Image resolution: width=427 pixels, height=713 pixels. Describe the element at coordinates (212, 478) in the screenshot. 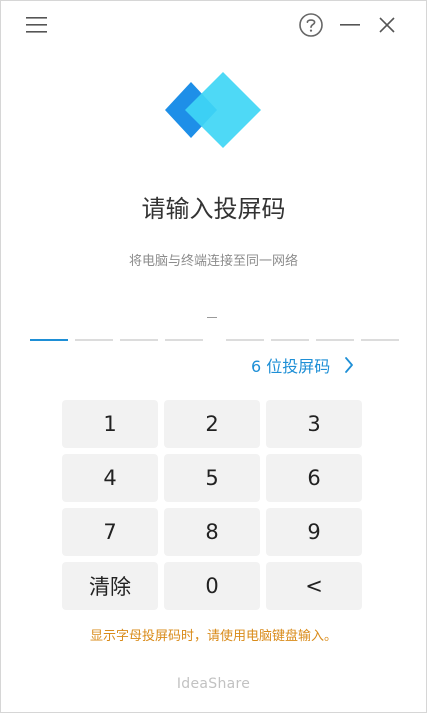

I see `key-5: 5` at that location.